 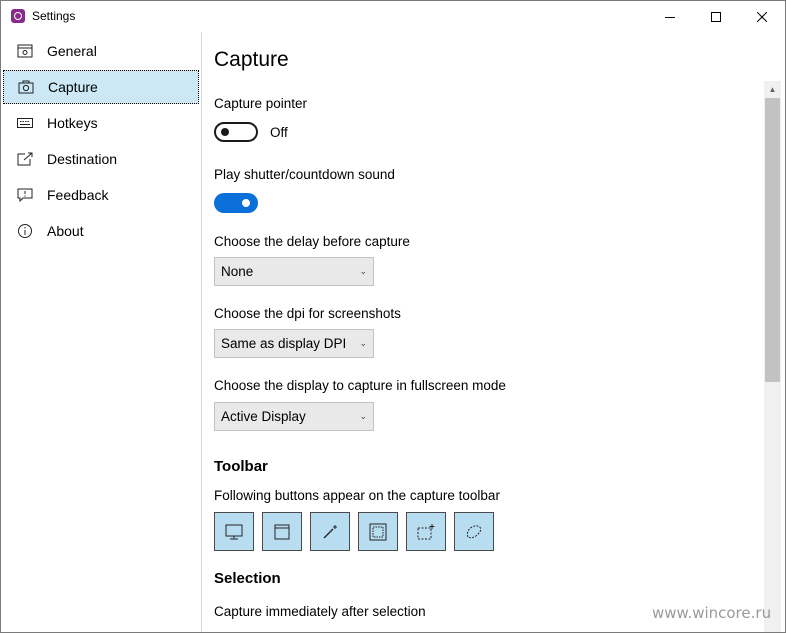 I want to click on toolbar-region-button, so click(x=378, y=531).